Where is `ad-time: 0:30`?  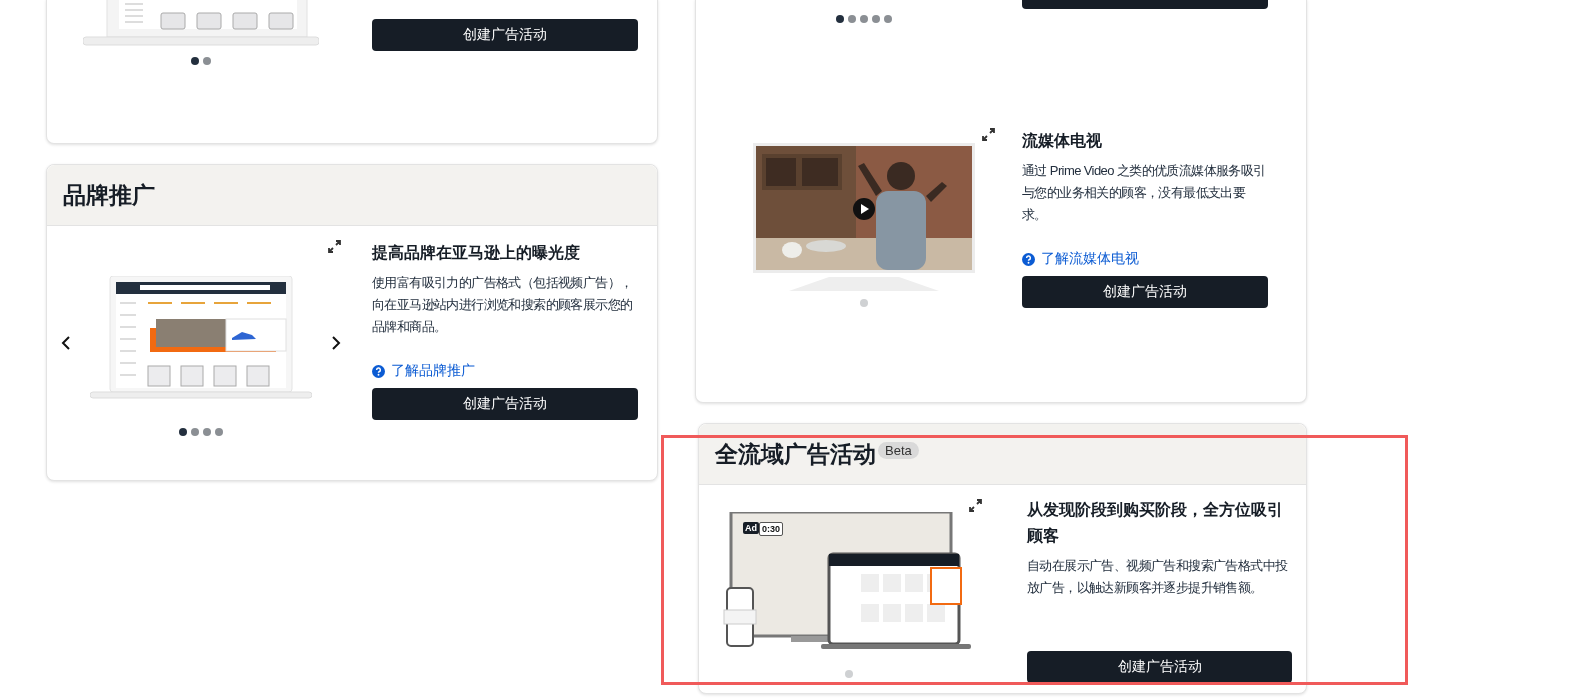
ad-time: 0:30 is located at coordinates (771, 529).